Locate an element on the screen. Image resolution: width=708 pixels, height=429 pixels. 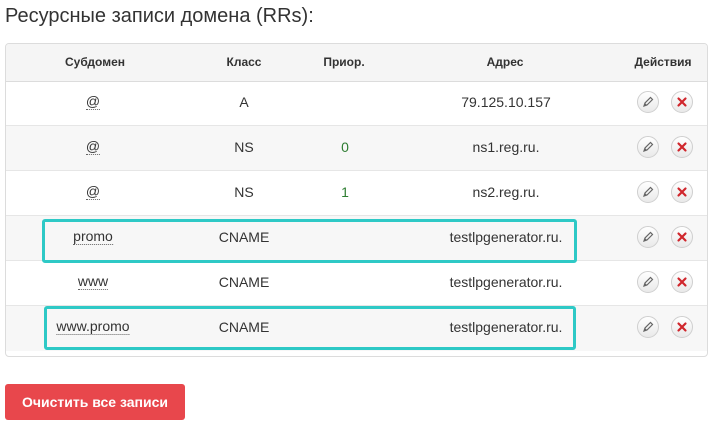
header-address: Адрес is located at coordinates (505, 62).